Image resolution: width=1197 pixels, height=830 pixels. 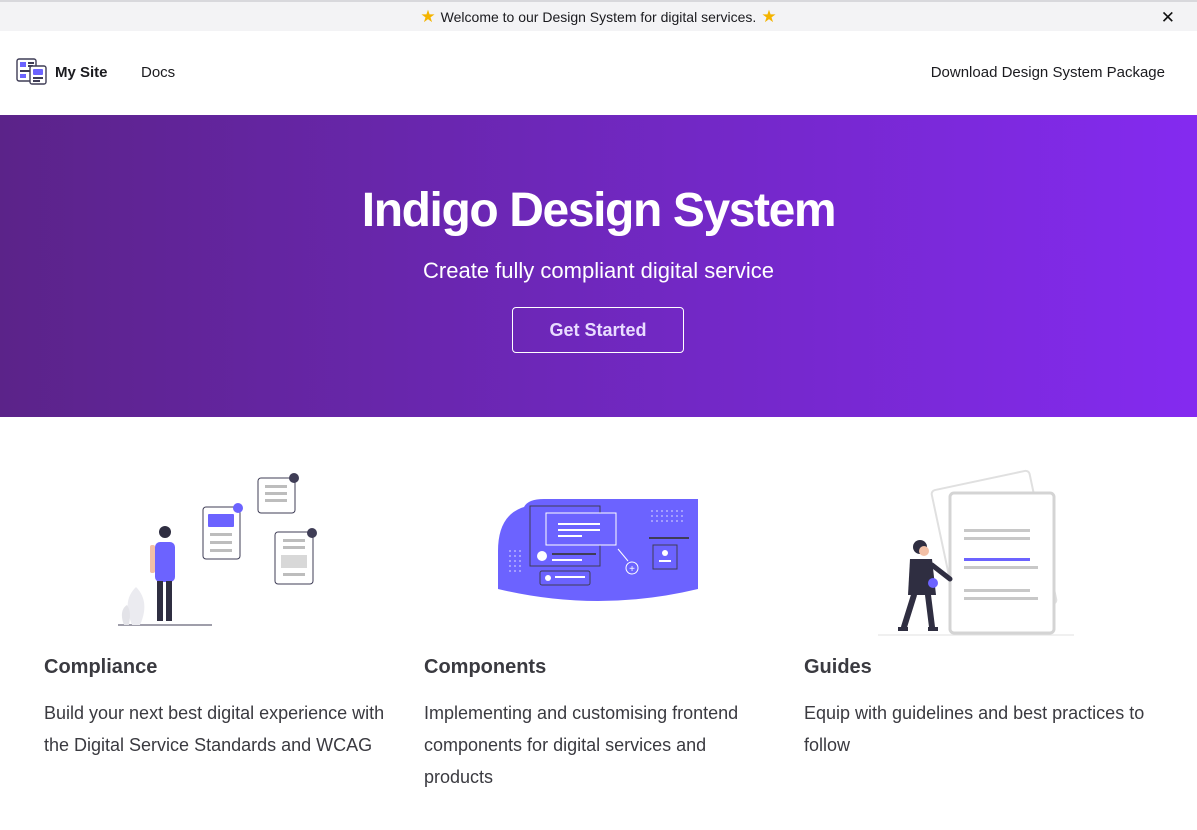 I want to click on feature-title-guides: Guides, so click(x=838, y=667).